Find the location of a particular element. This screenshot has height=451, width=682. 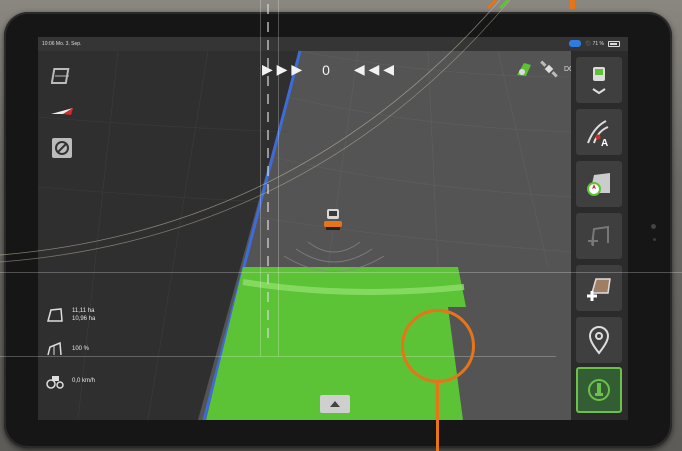

callout-marker-top is located at coordinates (572, 4).